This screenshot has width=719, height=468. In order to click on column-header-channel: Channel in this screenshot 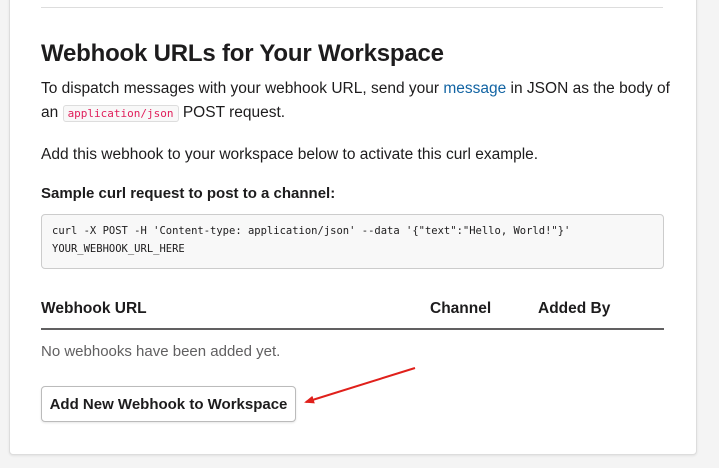, I will do `click(461, 308)`.